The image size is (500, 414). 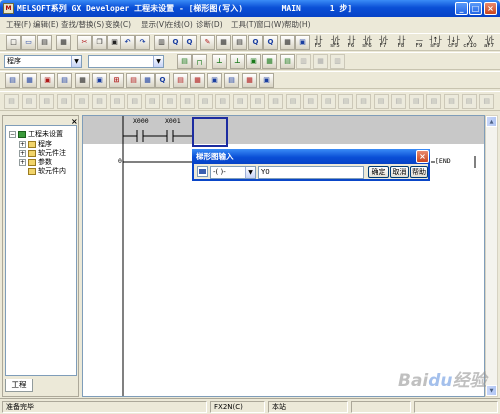 What do you see at coordinates (120, 161) in the screenshot?
I see `step-number: 0` at bounding box center [120, 161].